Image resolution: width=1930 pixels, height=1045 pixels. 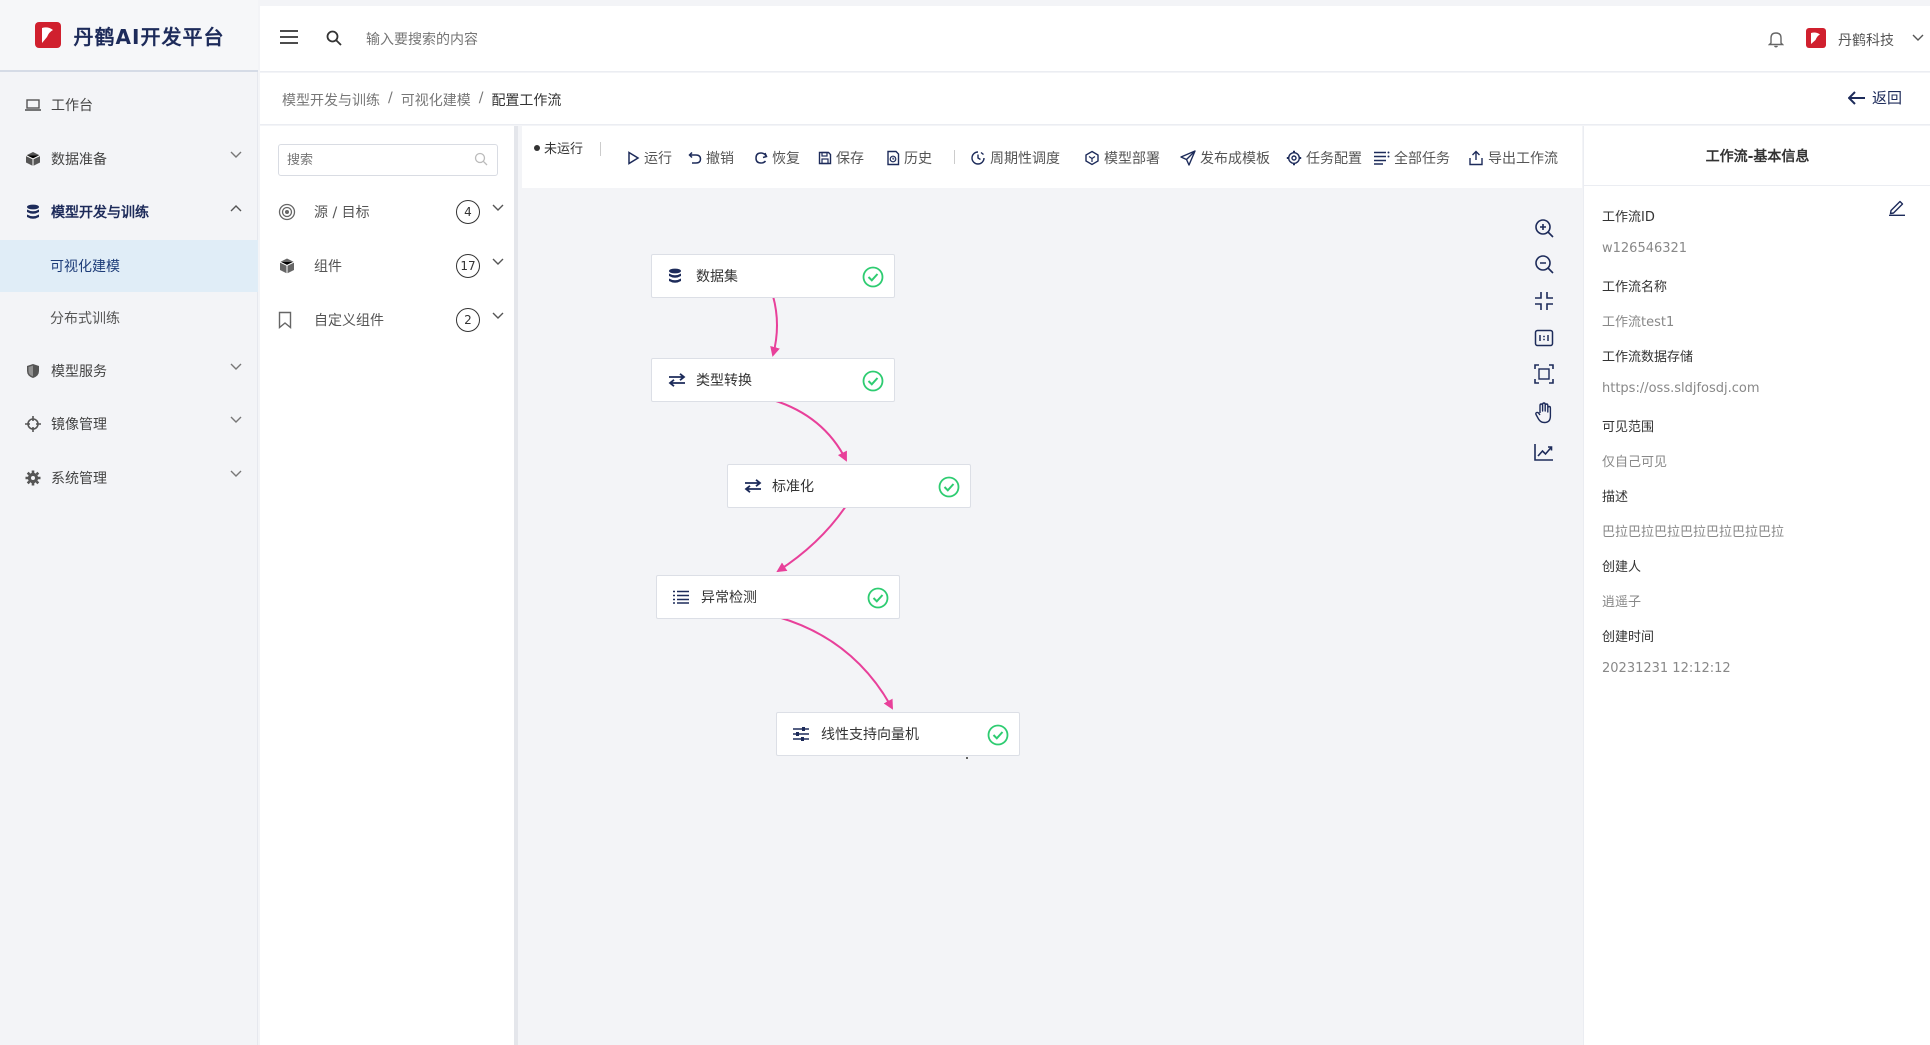 What do you see at coordinates (1188, 158) in the screenshot?
I see `send-icon` at bounding box center [1188, 158].